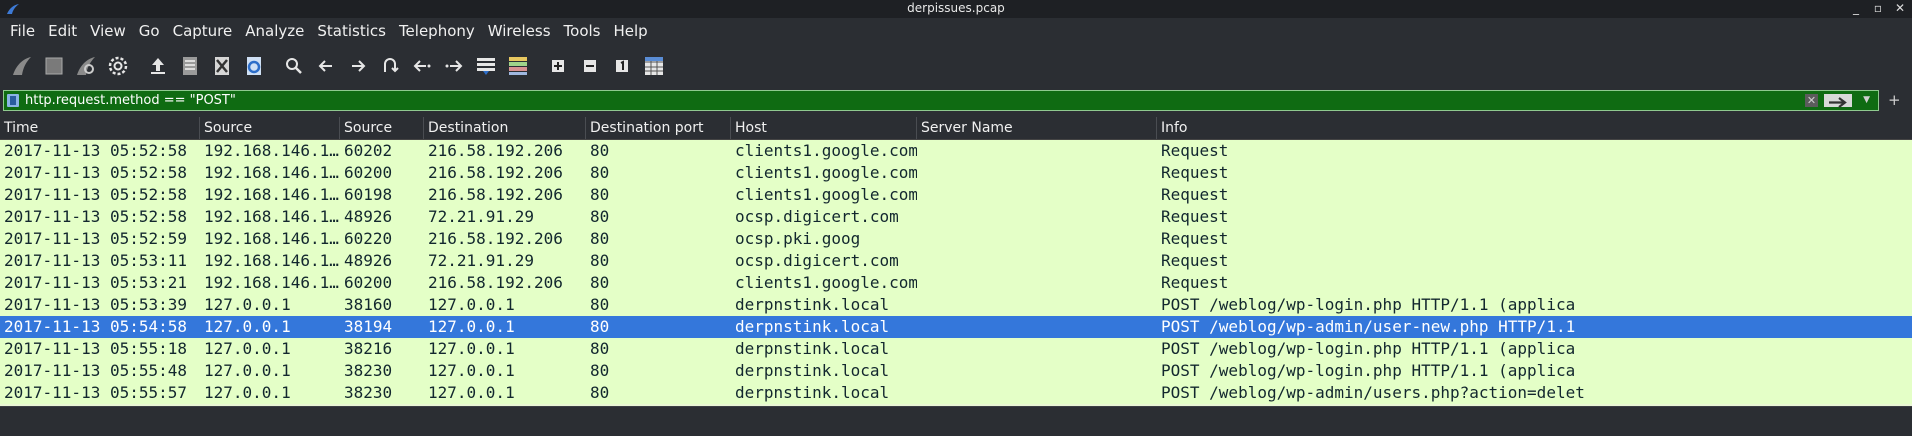 This screenshot has height=436, width=1912. Describe the element at coordinates (62, 31) in the screenshot. I see `menu-edit: Edit` at that location.